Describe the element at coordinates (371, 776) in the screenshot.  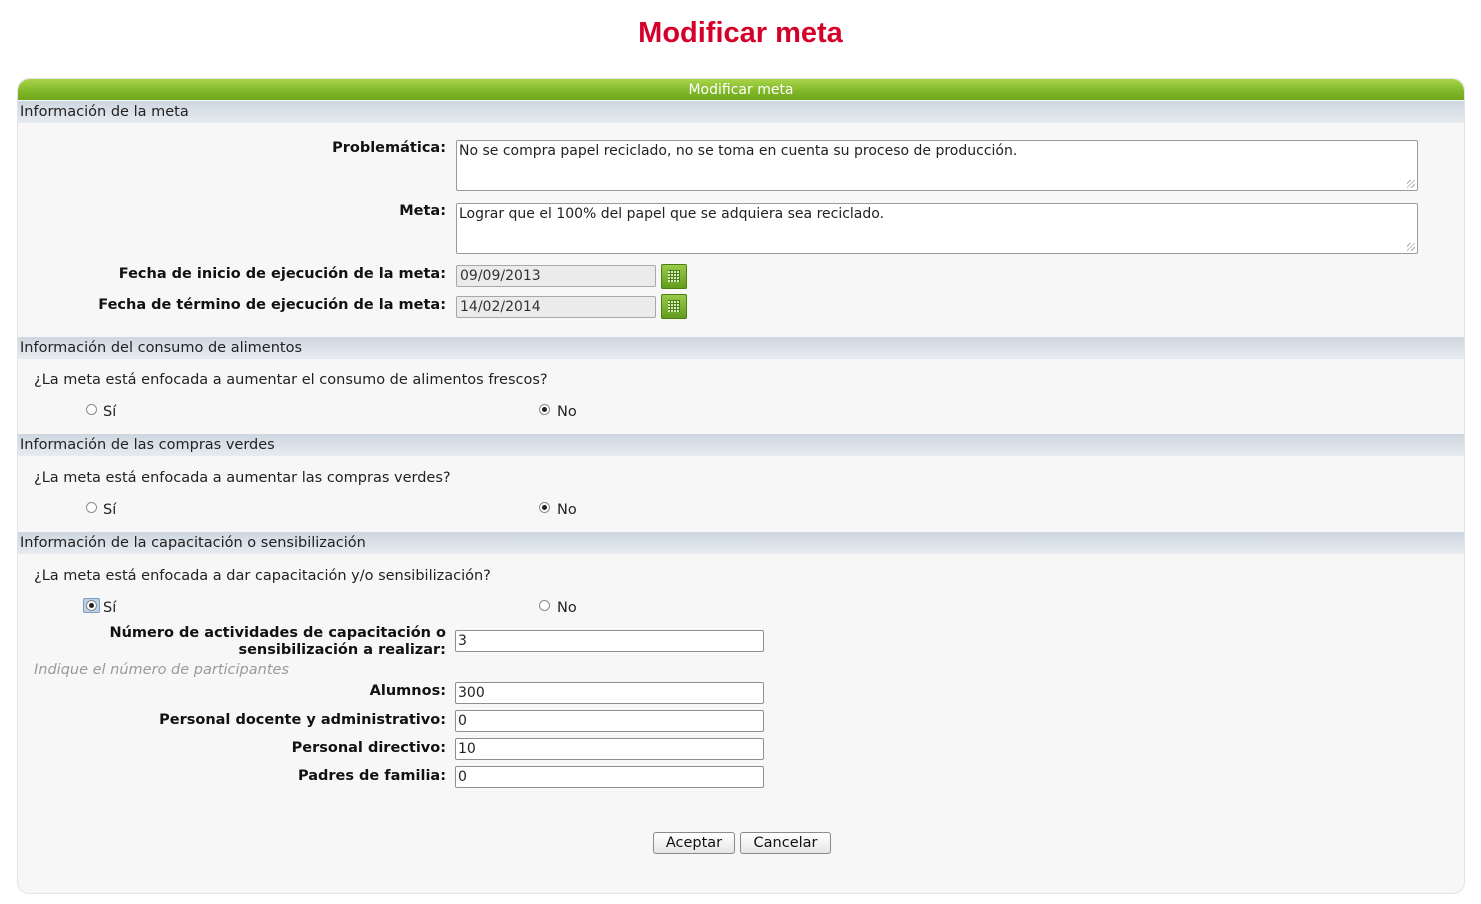
I see `padres-label: Padres de familia:` at that location.